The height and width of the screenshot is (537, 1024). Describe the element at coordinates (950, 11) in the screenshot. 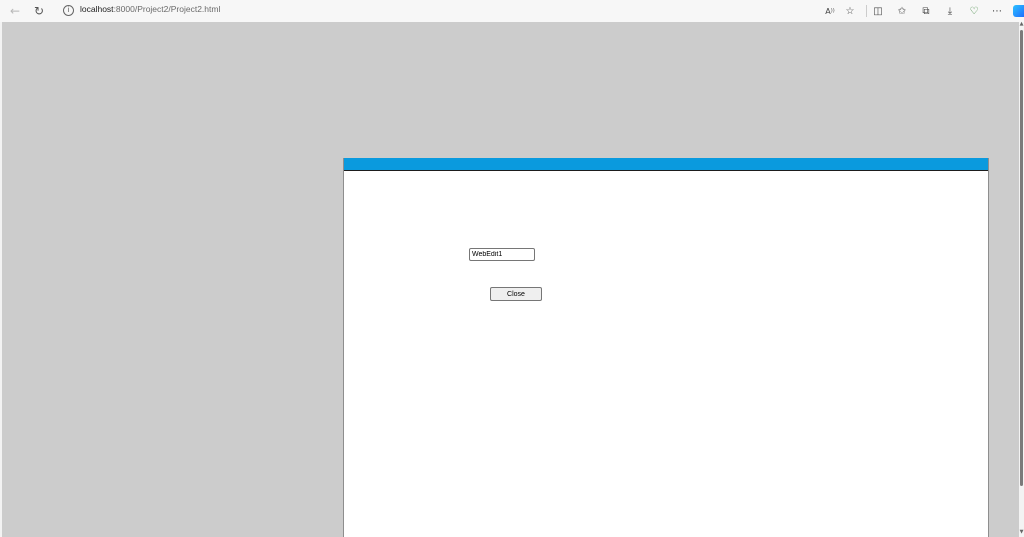

I see `download-icon: ⤓` at that location.